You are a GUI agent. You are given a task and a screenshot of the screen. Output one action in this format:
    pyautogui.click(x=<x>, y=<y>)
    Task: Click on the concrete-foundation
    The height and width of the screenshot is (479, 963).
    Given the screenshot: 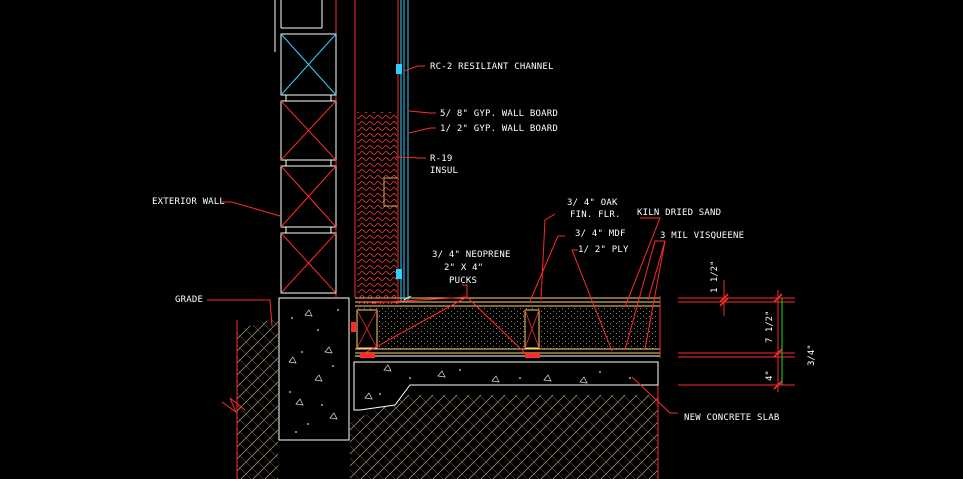 What is the action you would take?
    pyautogui.click(x=314, y=369)
    